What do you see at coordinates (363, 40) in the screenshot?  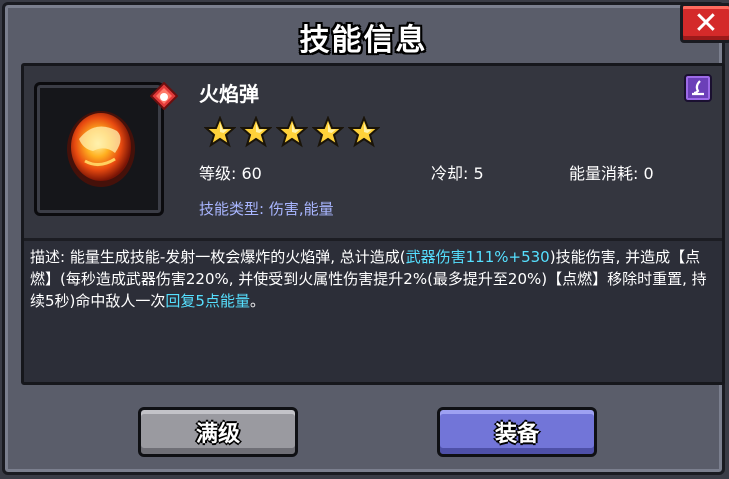 I see `dialog-title: 技能信息` at bounding box center [363, 40].